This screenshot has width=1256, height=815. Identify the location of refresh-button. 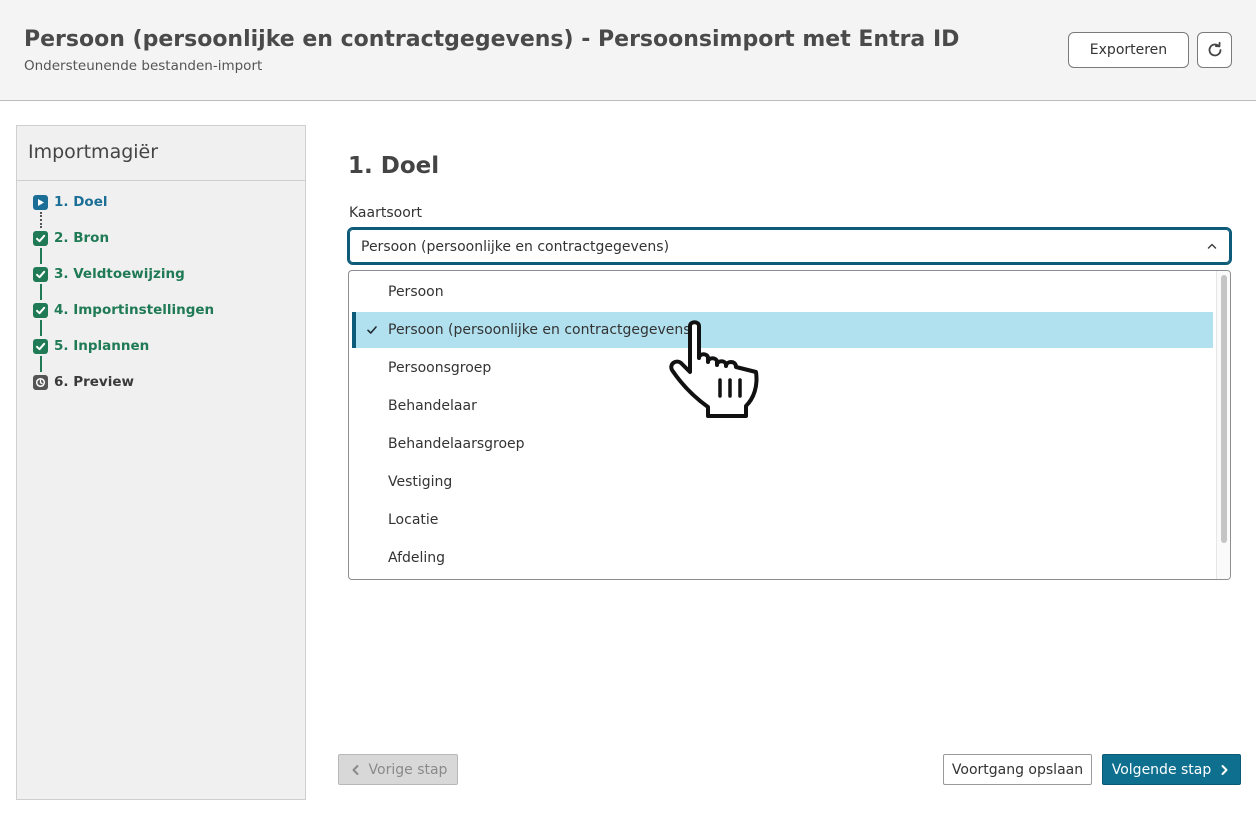
(1214, 50).